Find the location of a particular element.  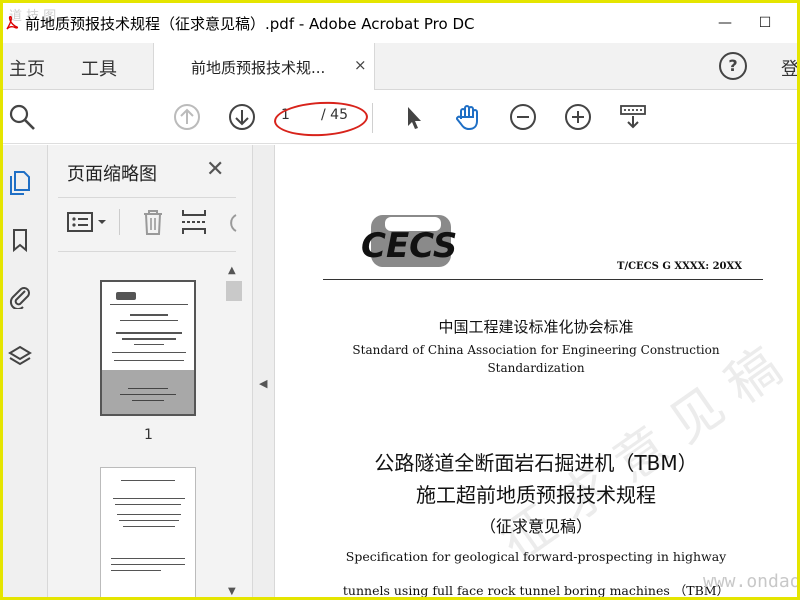

title-cn-line1: 公路隧道全断面岩石掘进机（TBM） is located at coordinates (536, 463).